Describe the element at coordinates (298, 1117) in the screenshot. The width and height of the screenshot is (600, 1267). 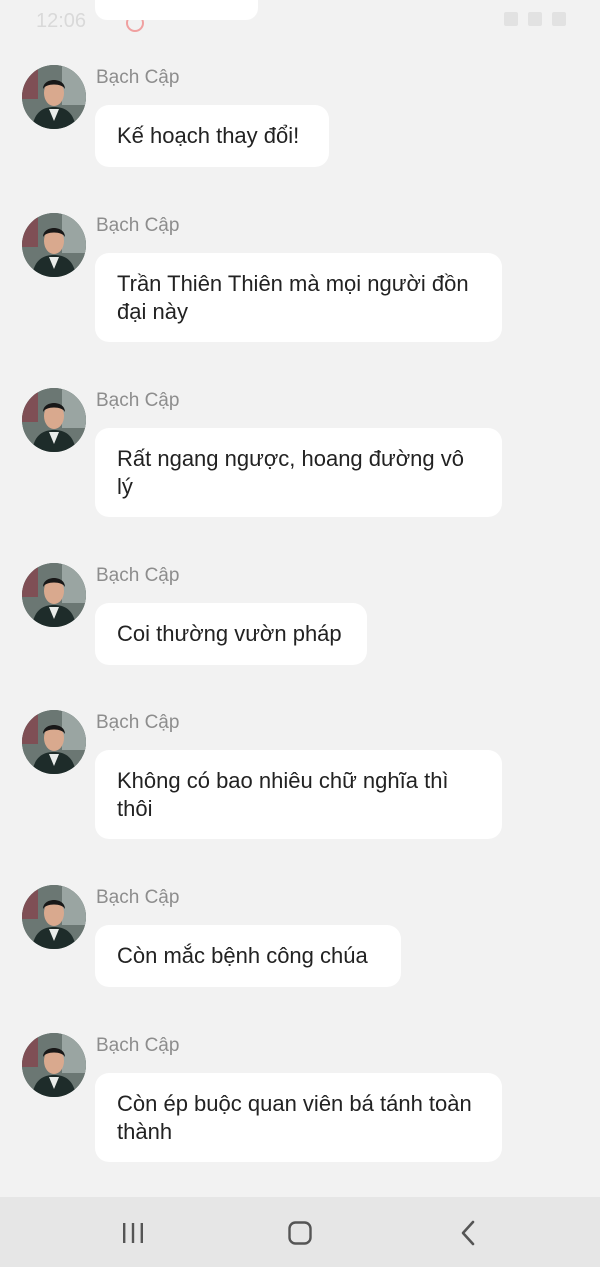
I see `message-bubble: Còn ép buộc quan viên bá tánh toàn thành` at that location.